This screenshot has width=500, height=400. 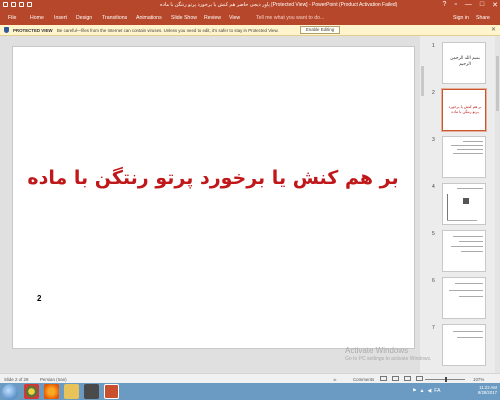 I want to click on thumbnail-frame: بسم الله الرحمن الرحیم, so click(x=464, y=63).